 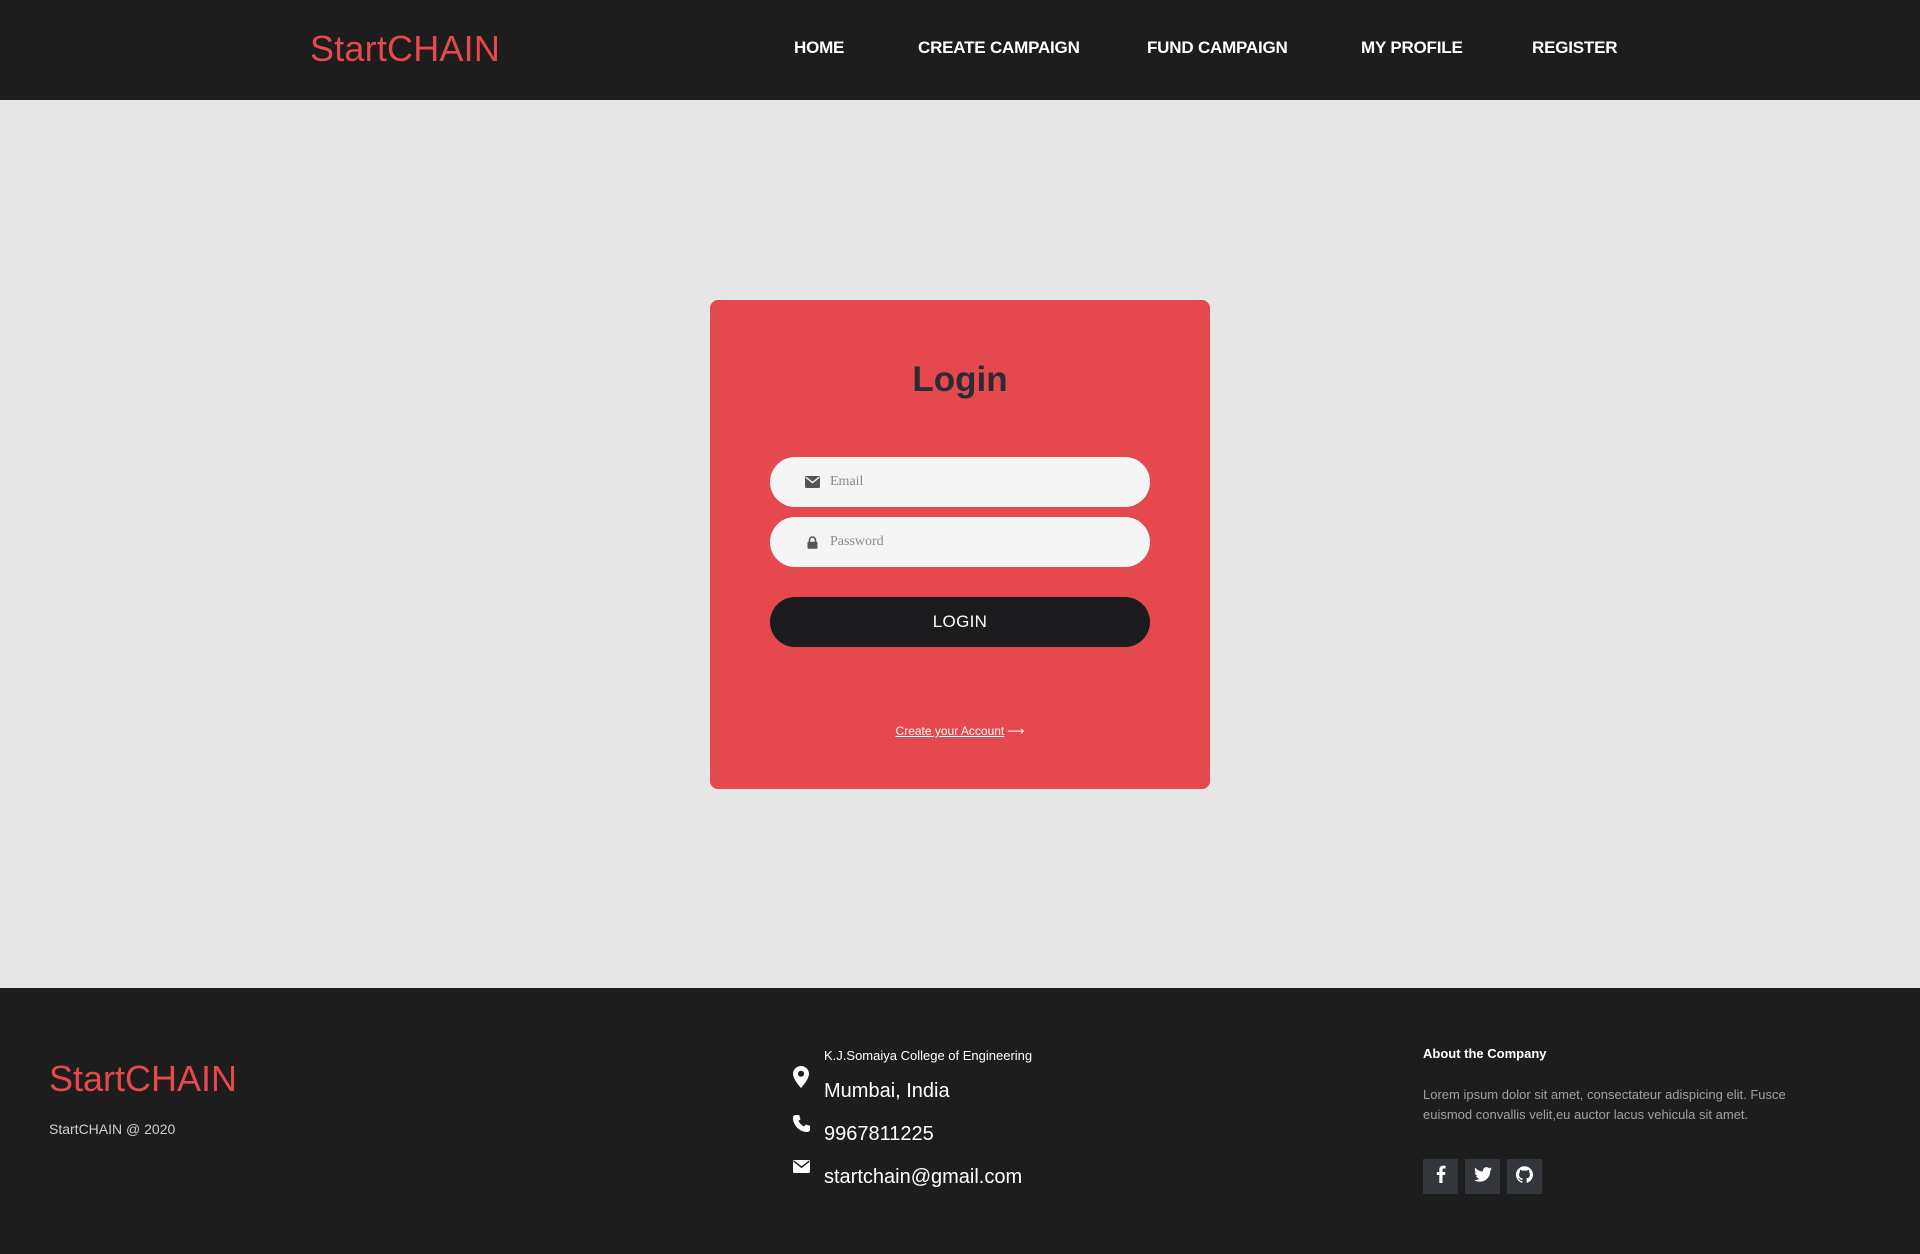 What do you see at coordinates (923, 1177) in the screenshot?
I see `footer-email: startchain@gmail.com` at bounding box center [923, 1177].